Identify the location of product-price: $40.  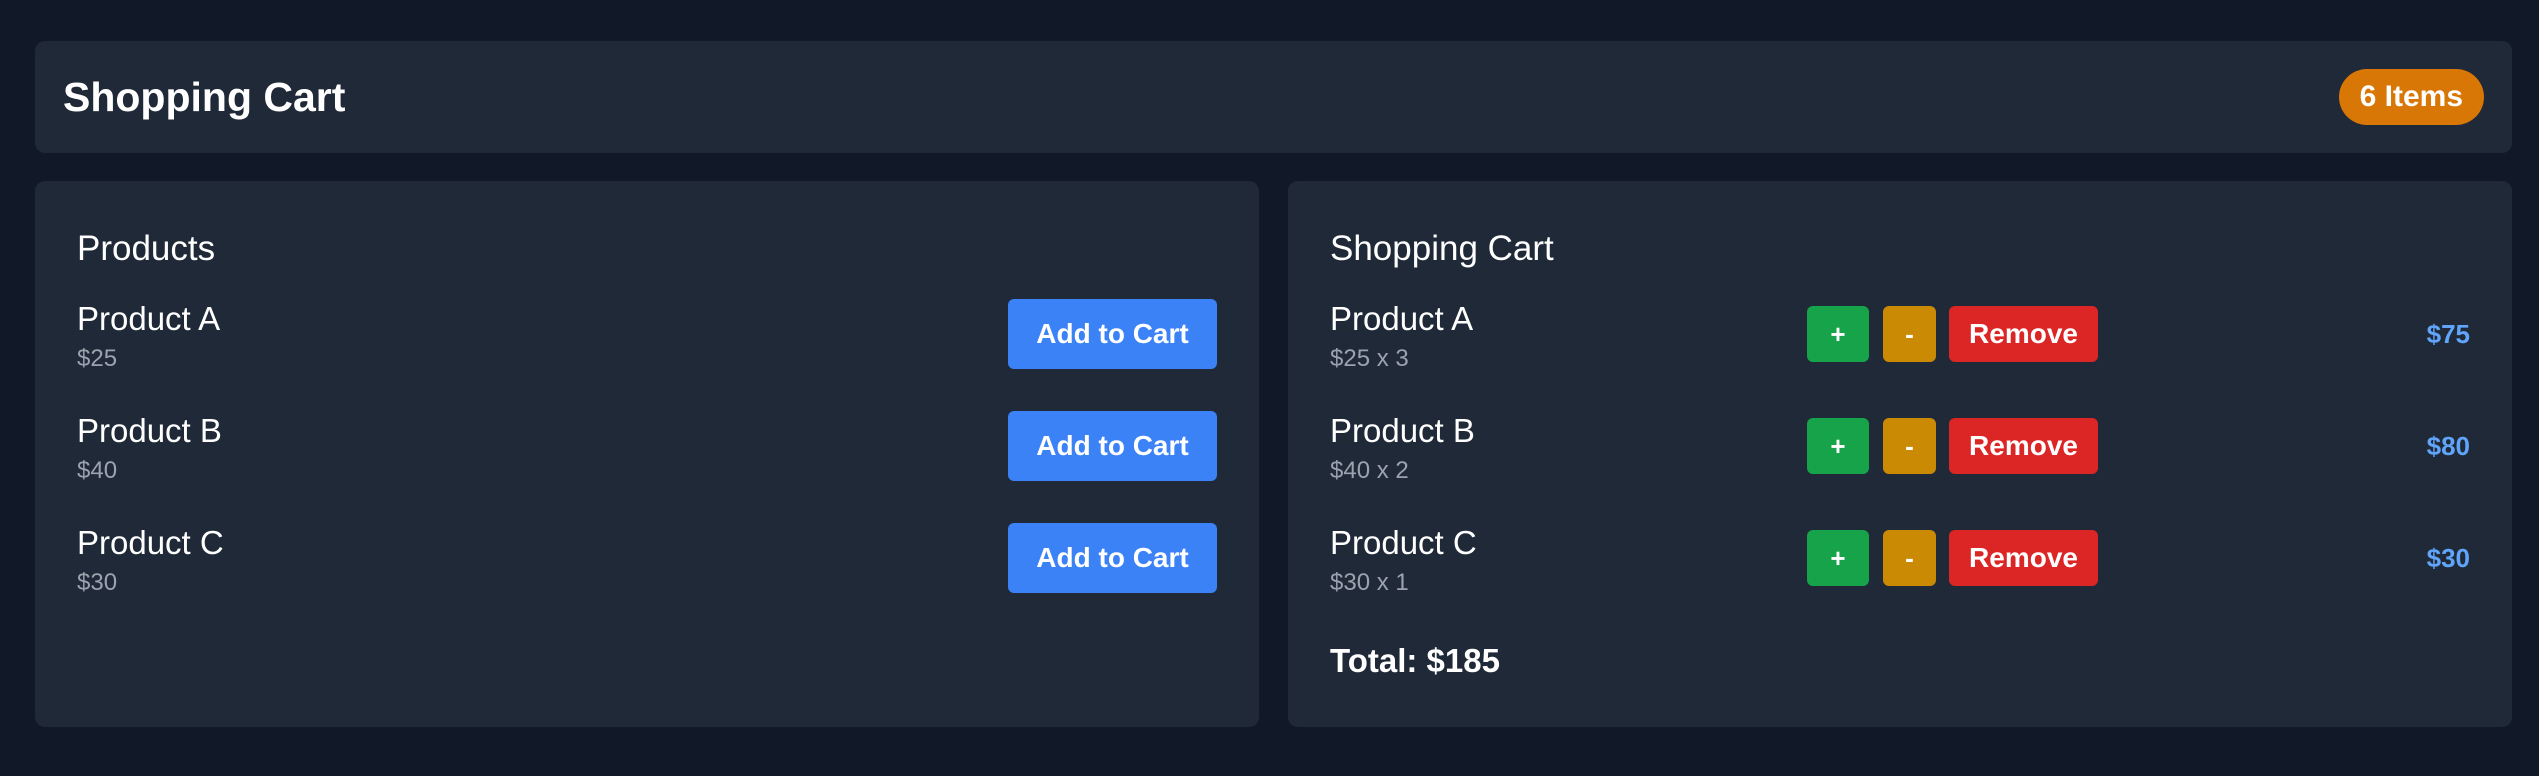
(97, 470).